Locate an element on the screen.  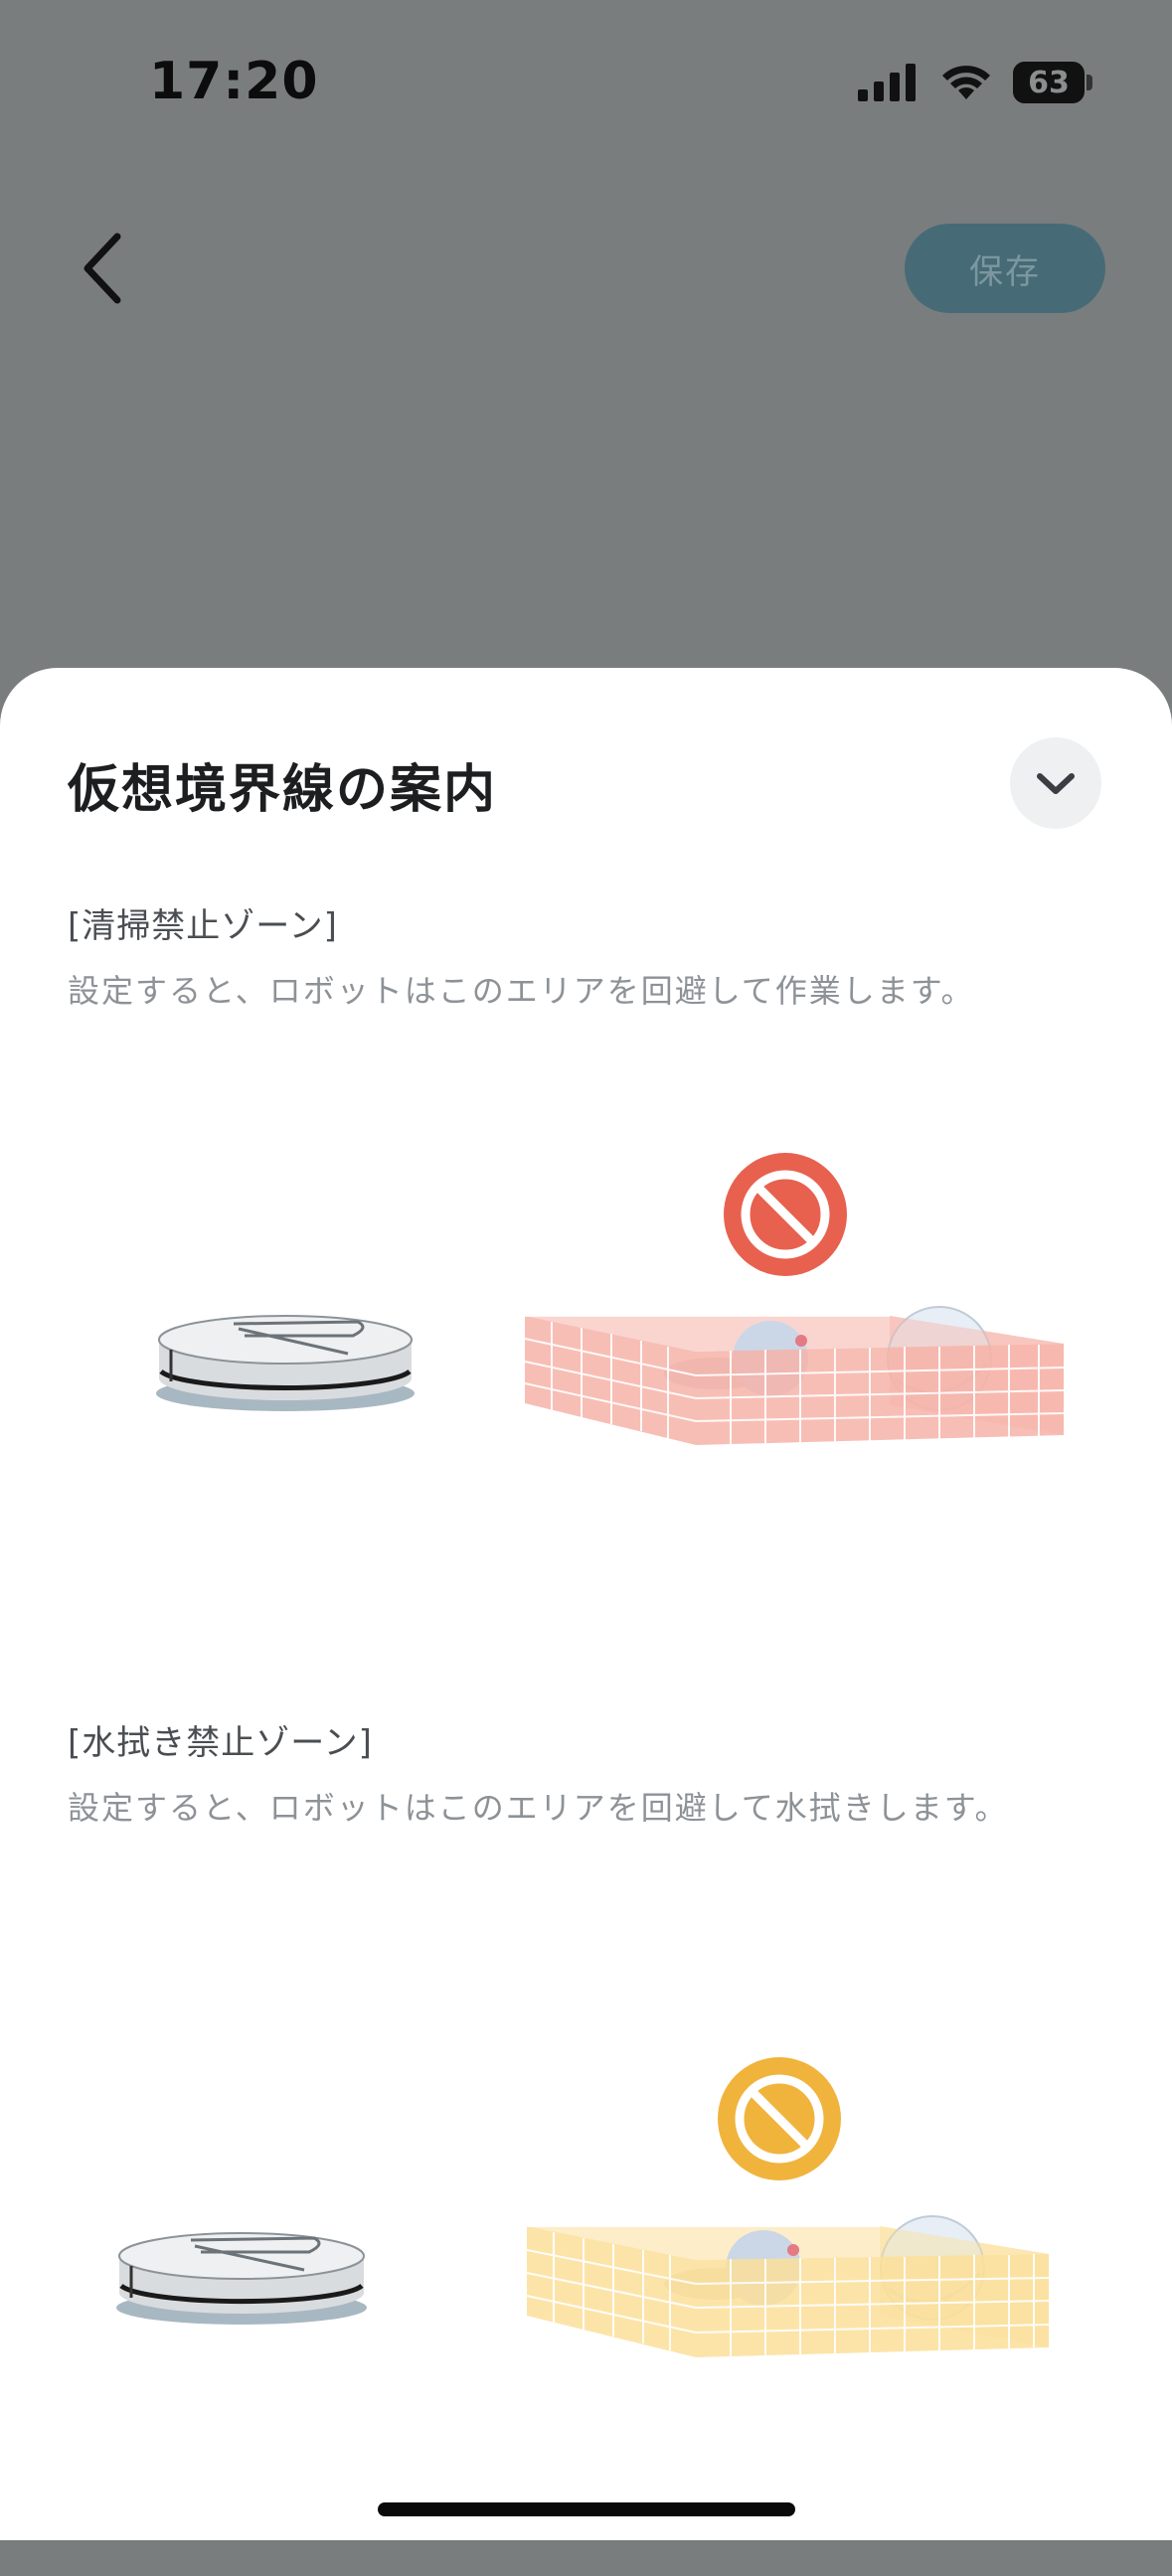
no-mop-zone-heading: [水拭き禁止ゾーン] is located at coordinates (220, 1743).